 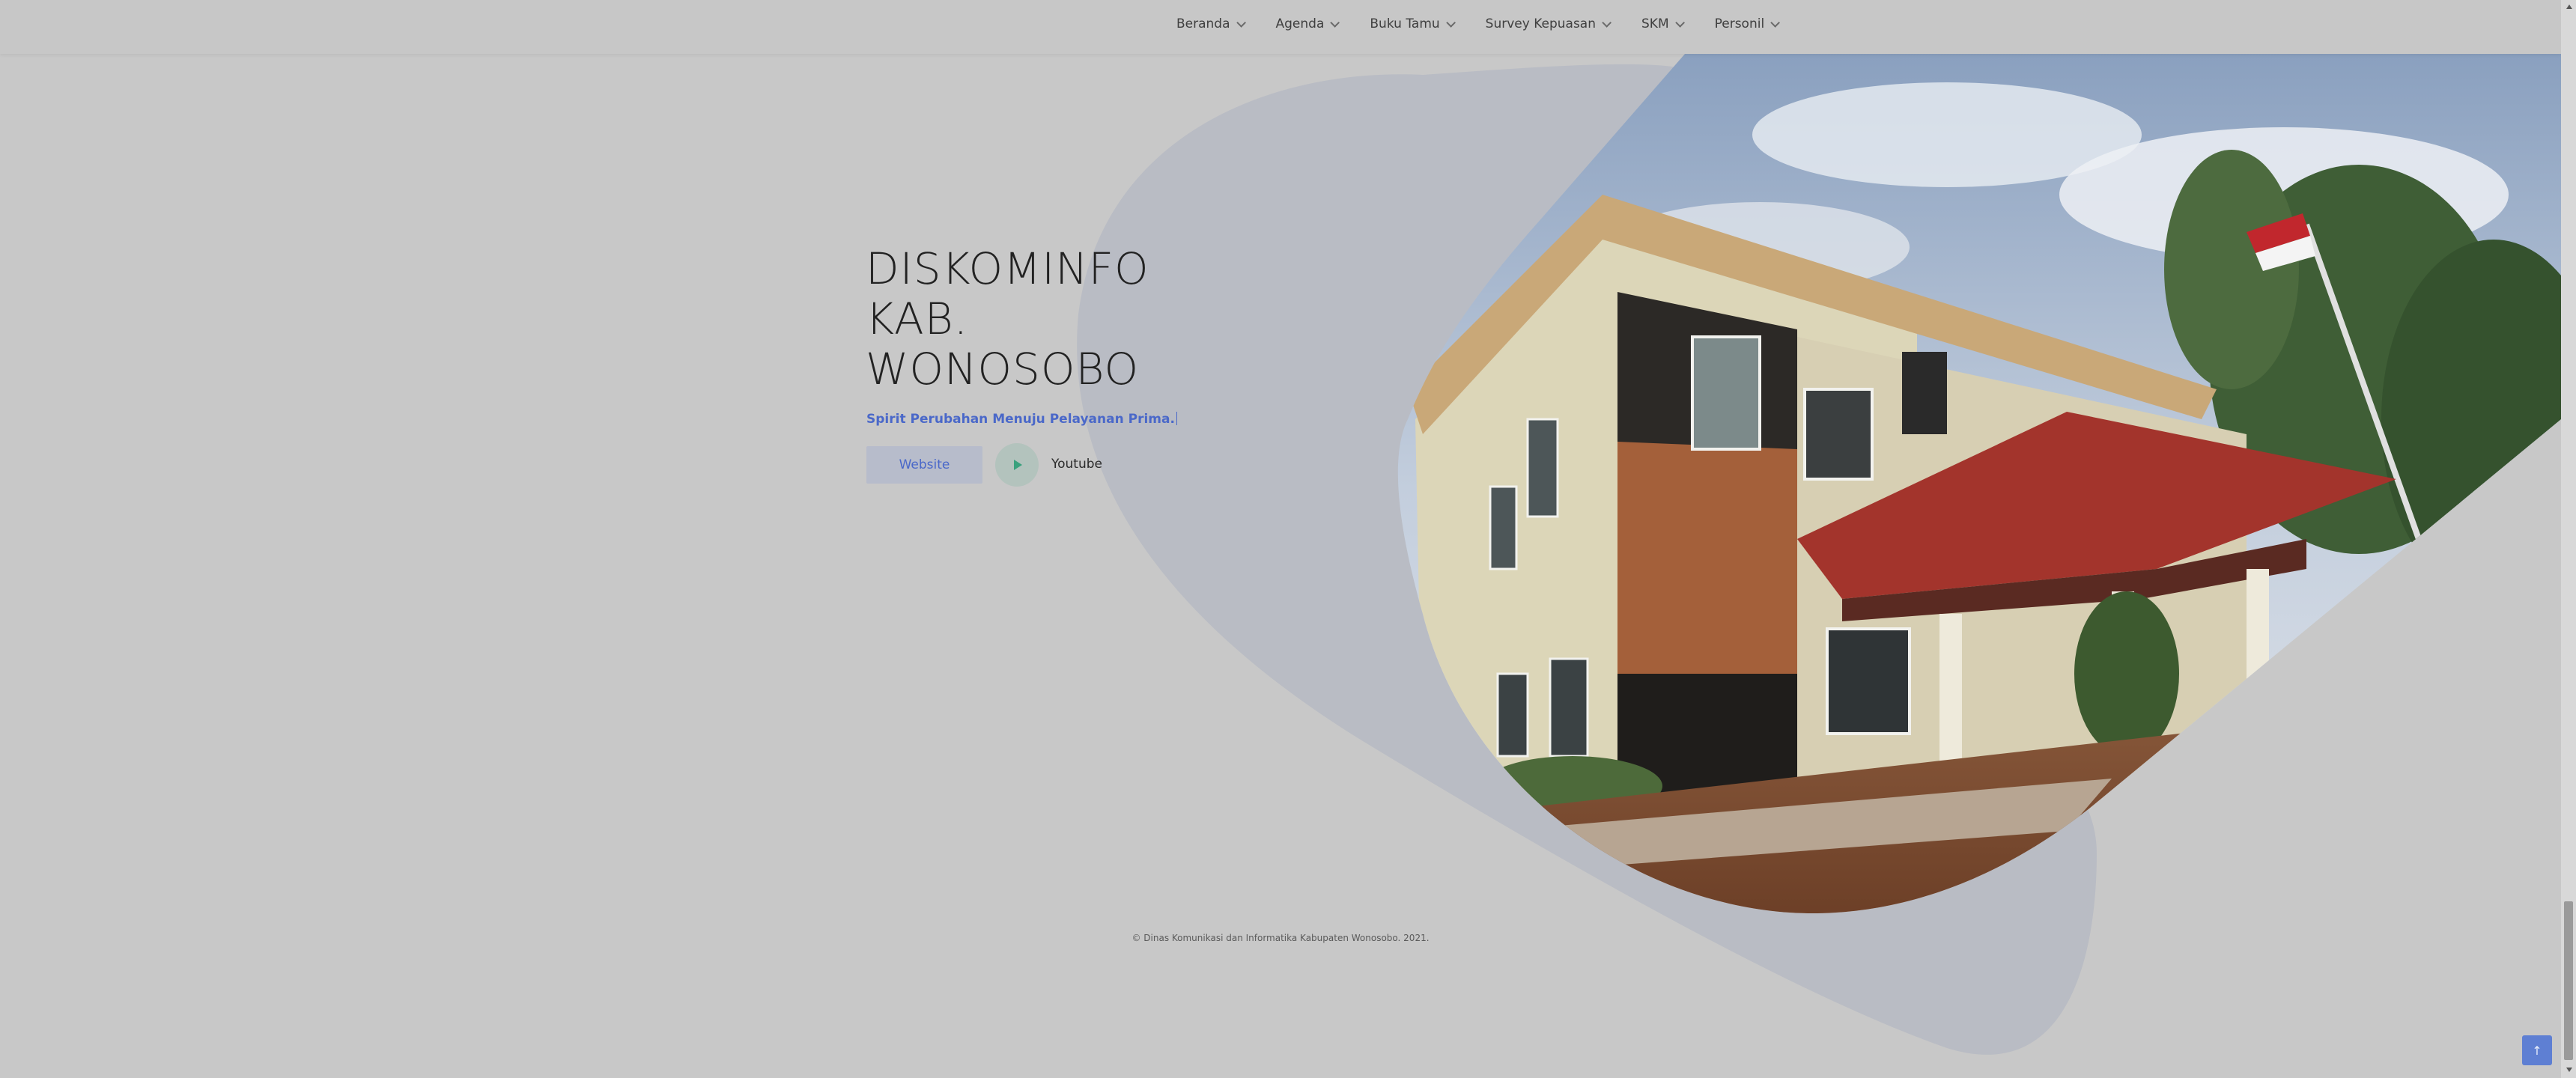 I want to click on nav-item-survey-kepuasan: Survey Kepuasan, so click(x=1548, y=23).